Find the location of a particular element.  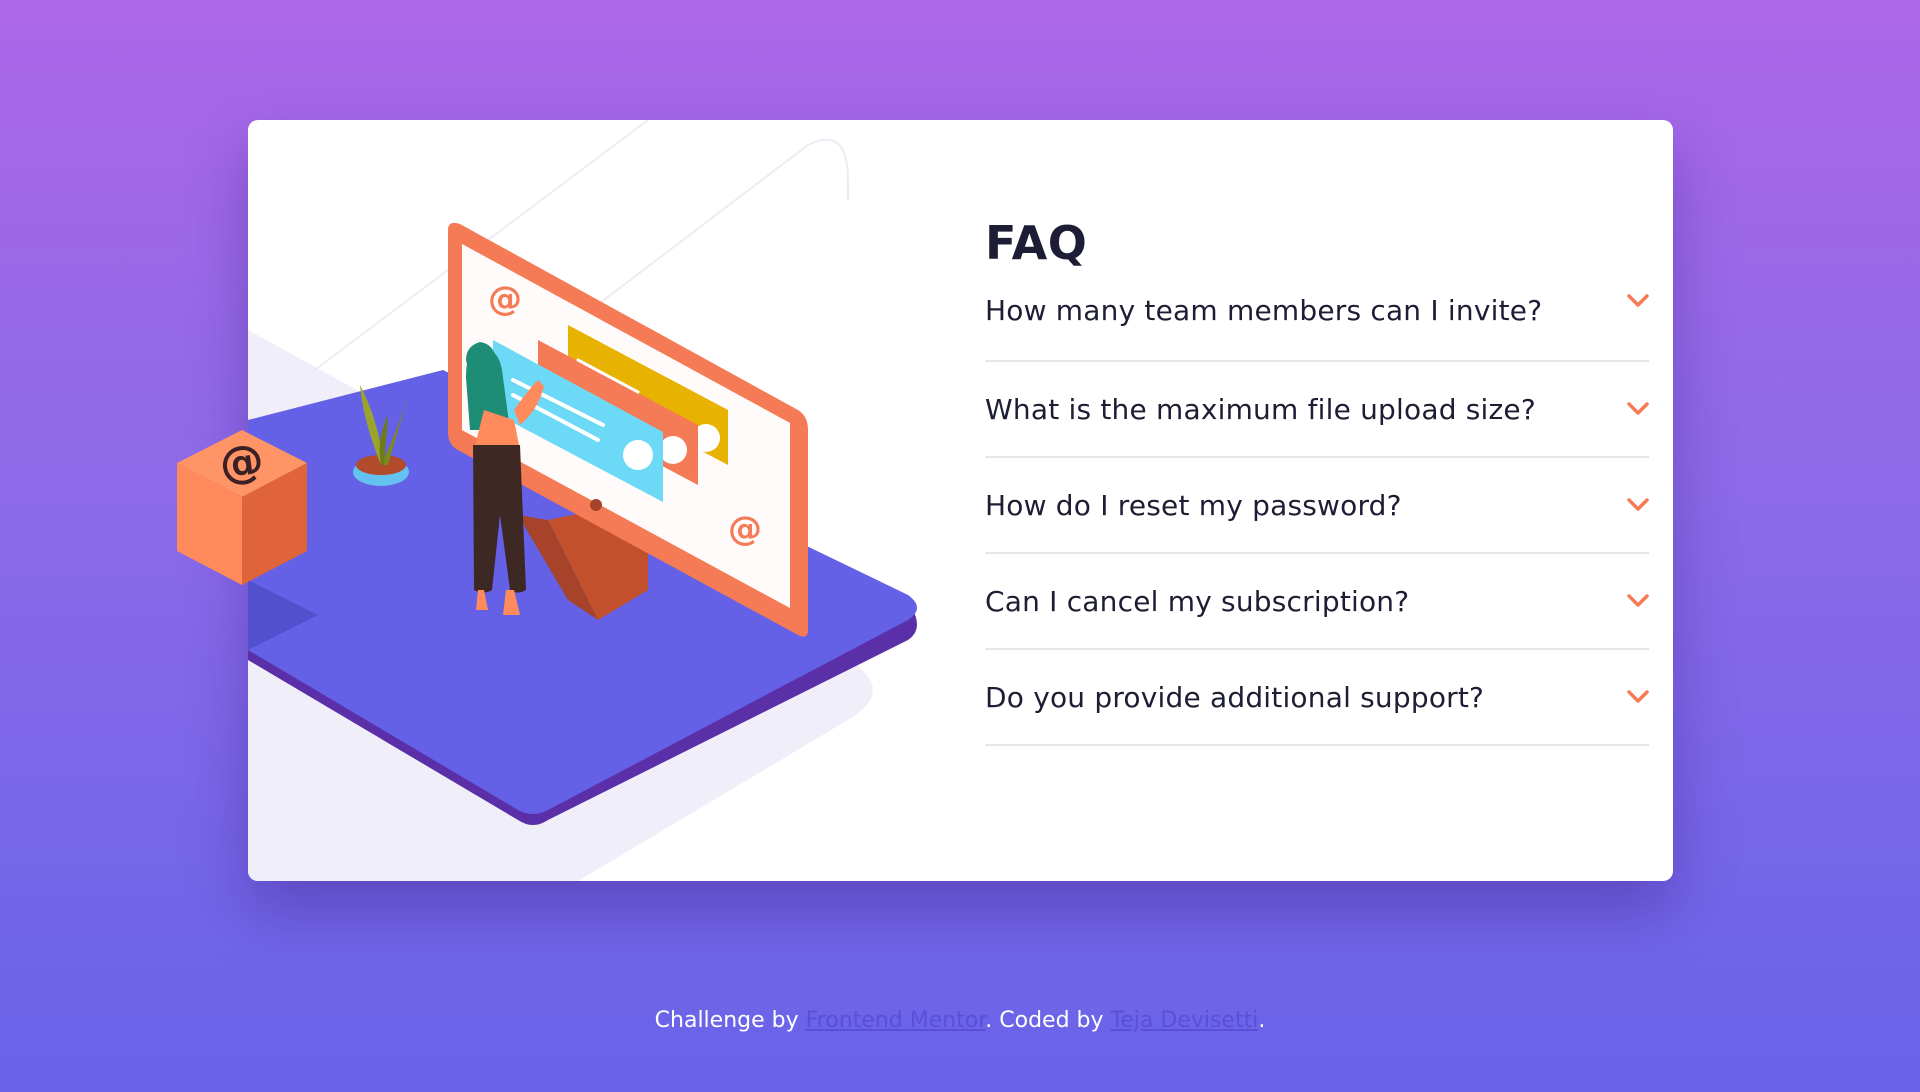

footer-prefix: Challenge by is located at coordinates (730, 1020).